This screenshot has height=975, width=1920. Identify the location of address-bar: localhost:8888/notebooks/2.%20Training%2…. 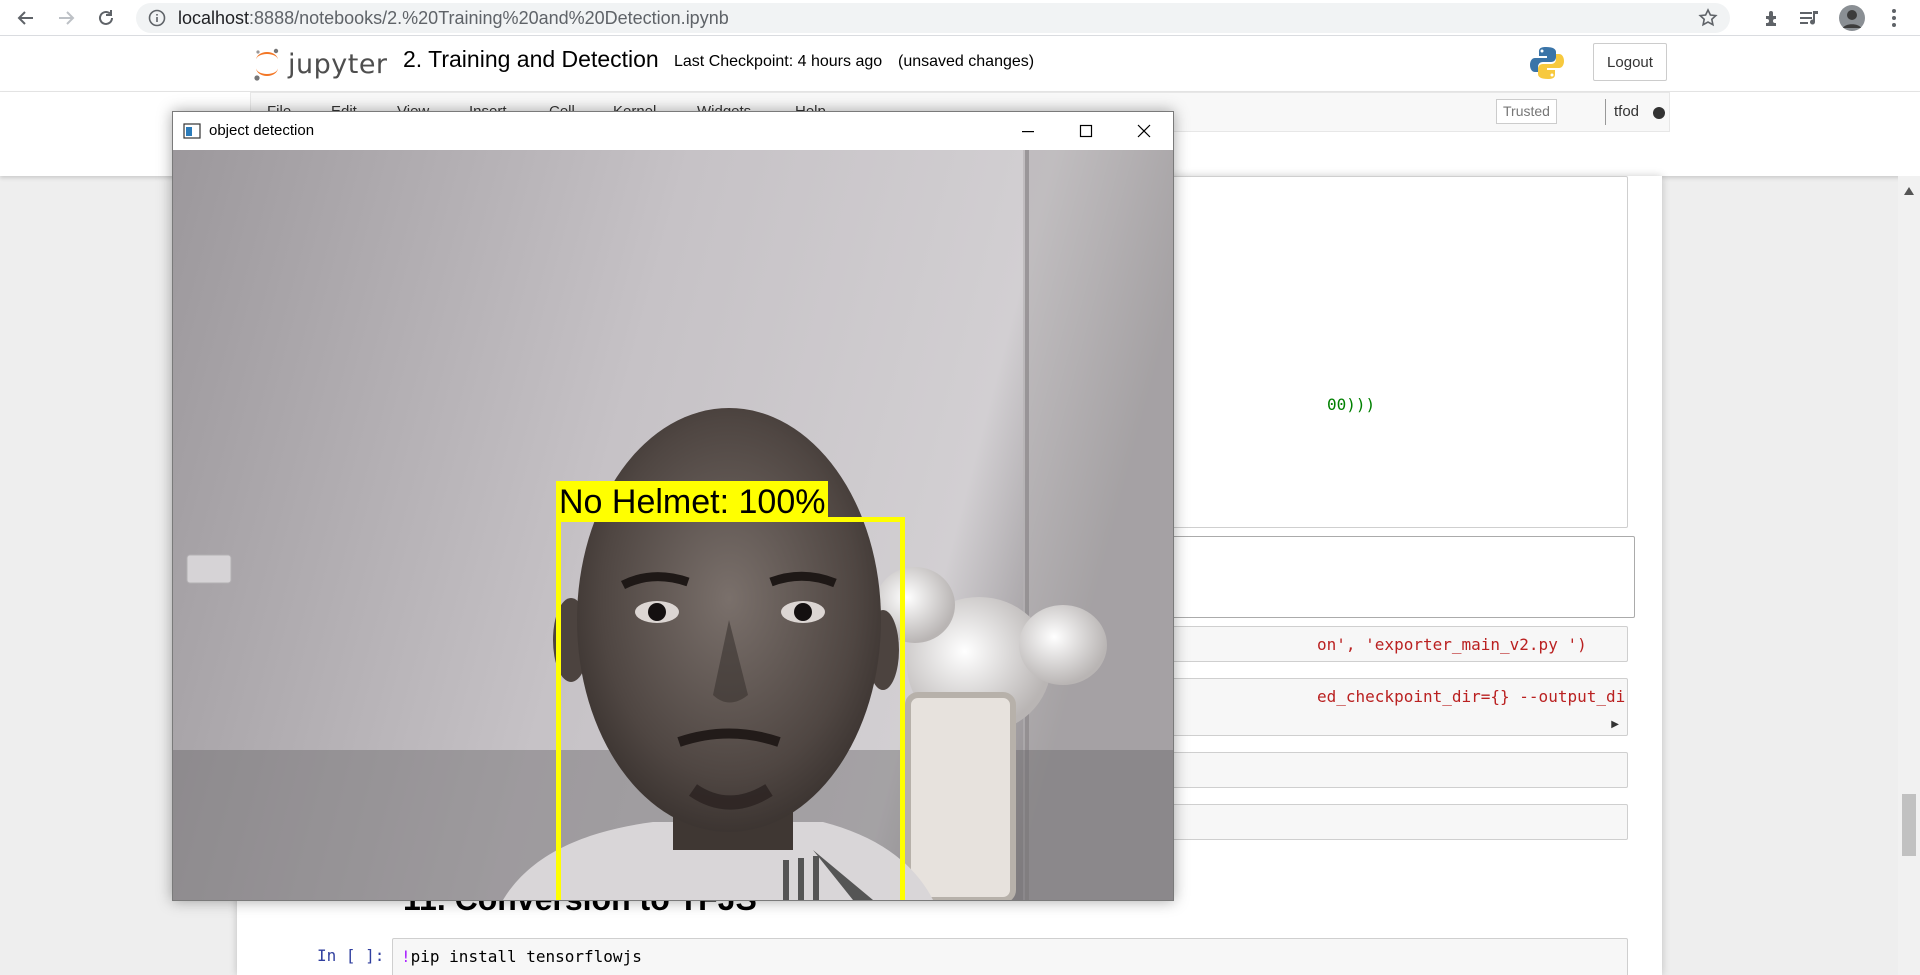
(933, 18).